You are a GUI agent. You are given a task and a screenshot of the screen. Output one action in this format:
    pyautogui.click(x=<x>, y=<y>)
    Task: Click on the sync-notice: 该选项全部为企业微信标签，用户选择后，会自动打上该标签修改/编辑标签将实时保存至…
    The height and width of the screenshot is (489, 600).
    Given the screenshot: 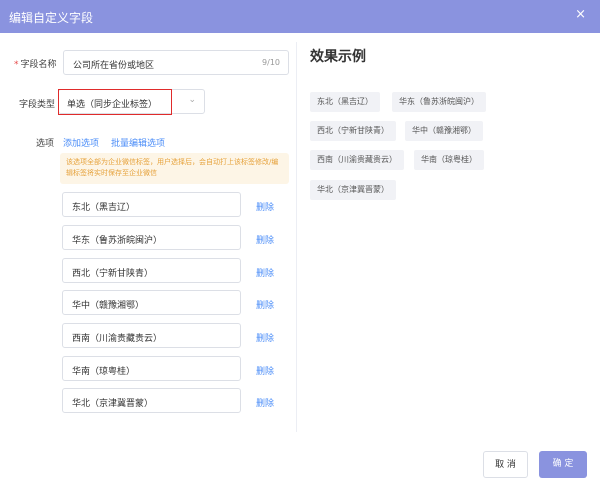 What is the action you would take?
    pyautogui.click(x=174, y=168)
    